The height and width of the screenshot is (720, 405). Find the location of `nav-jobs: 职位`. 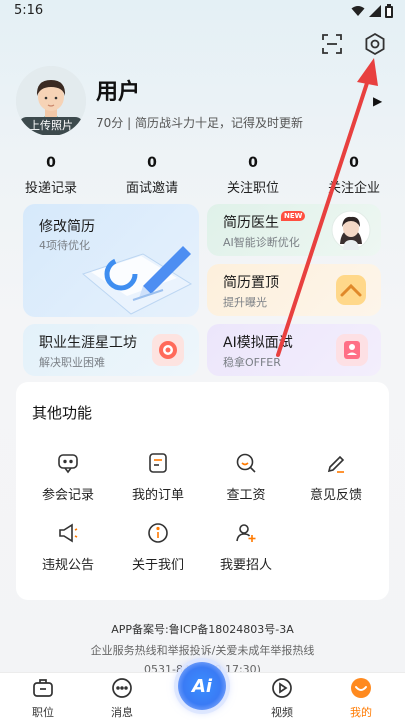

nav-jobs: 职位 is located at coordinates (43, 698).